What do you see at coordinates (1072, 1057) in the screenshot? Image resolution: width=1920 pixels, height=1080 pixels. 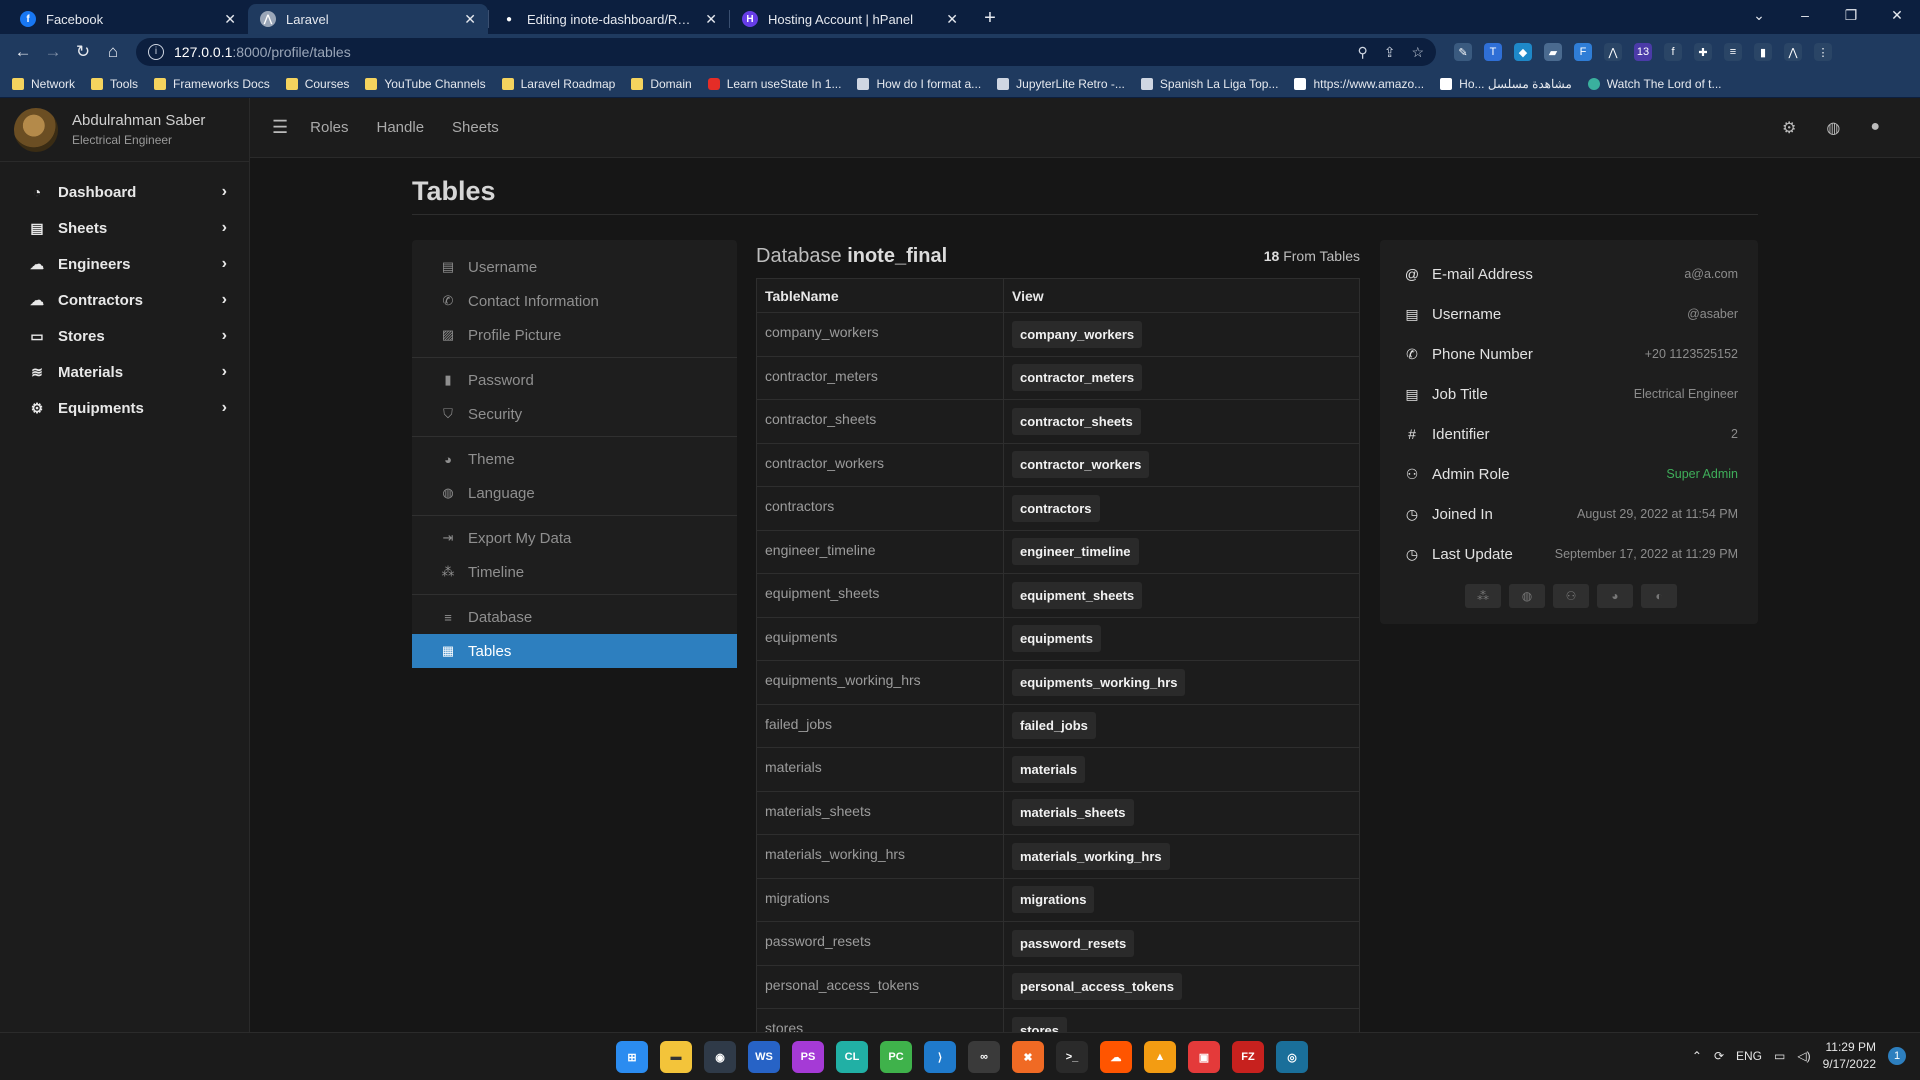 I see `terminal-icon: >_` at bounding box center [1072, 1057].